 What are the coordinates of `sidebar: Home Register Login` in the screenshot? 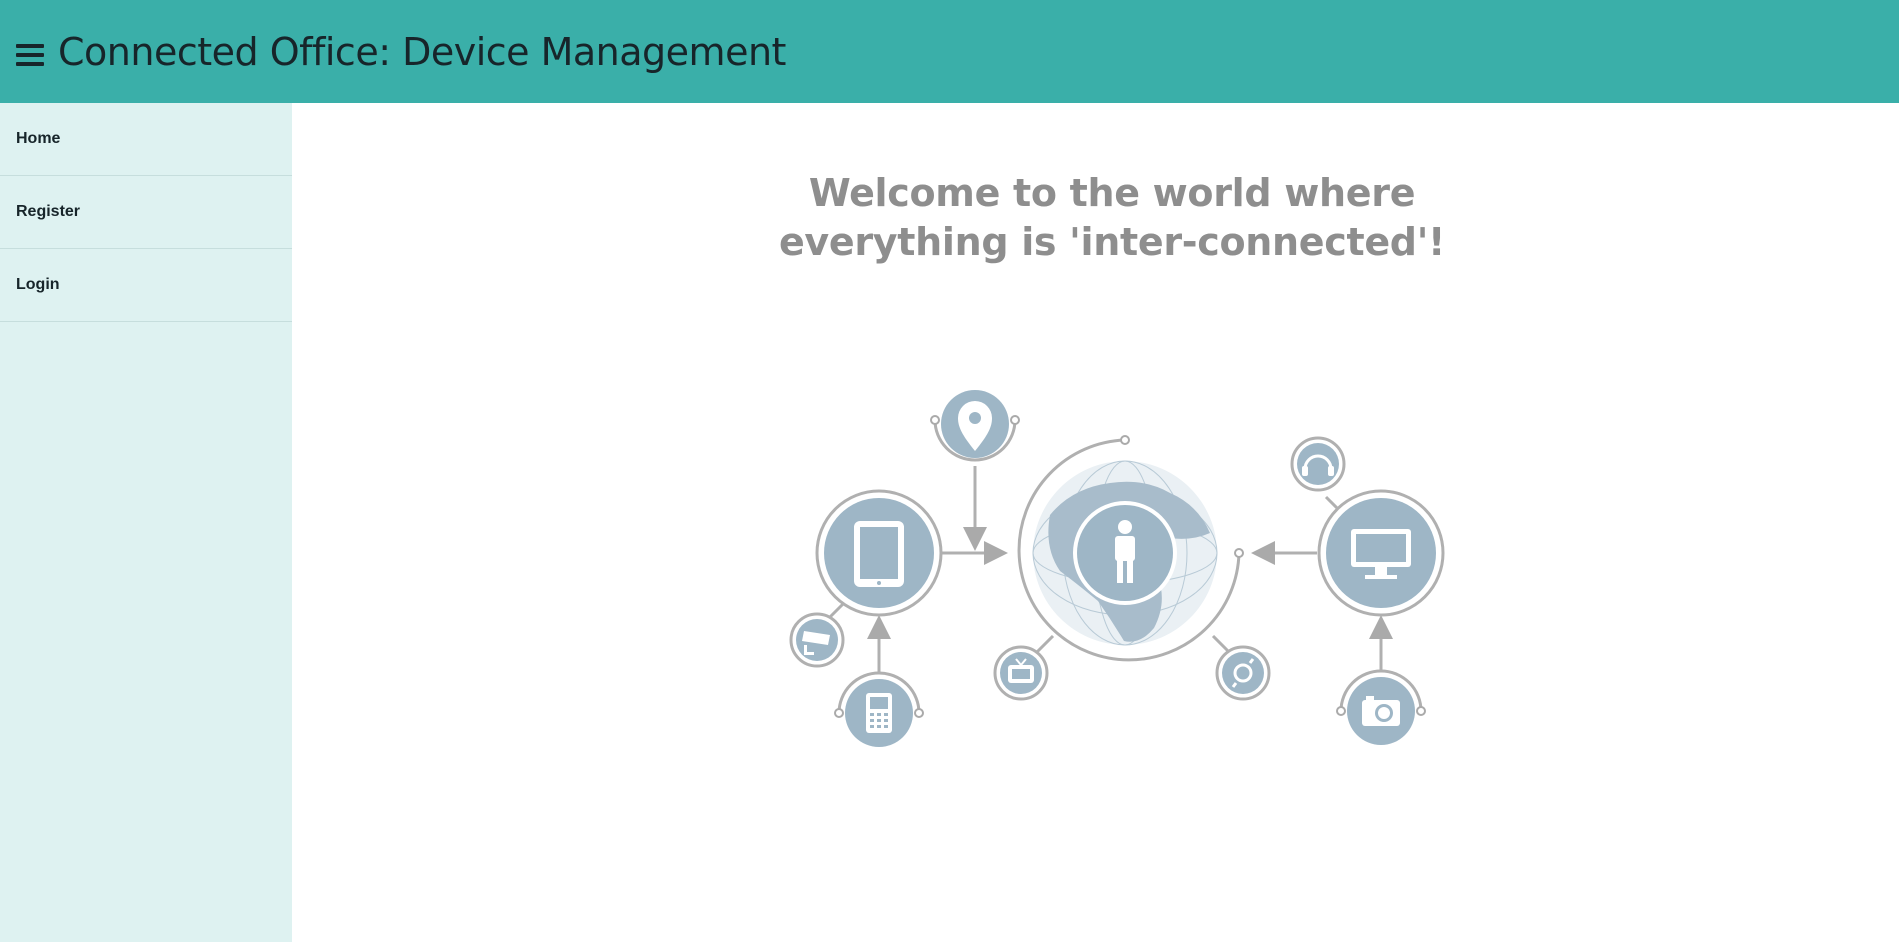 It's located at (146, 522).